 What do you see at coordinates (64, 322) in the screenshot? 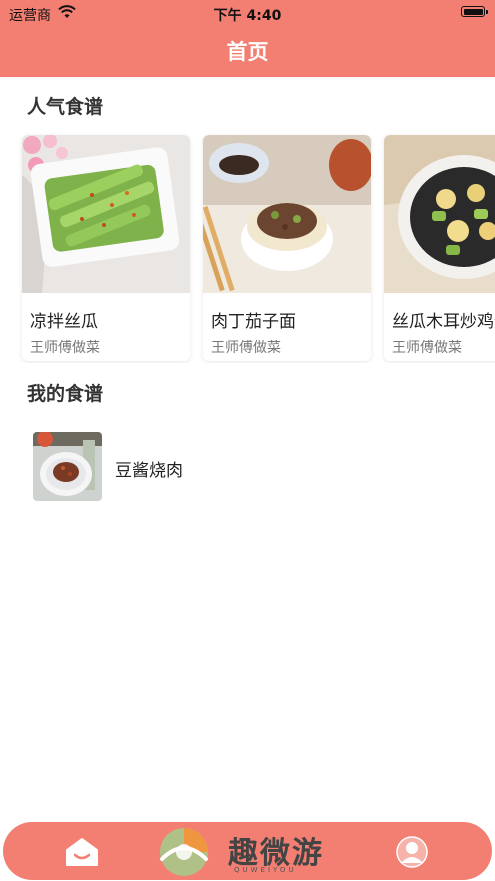
I see `recipe-name: 凉拌丝瓜` at bounding box center [64, 322].